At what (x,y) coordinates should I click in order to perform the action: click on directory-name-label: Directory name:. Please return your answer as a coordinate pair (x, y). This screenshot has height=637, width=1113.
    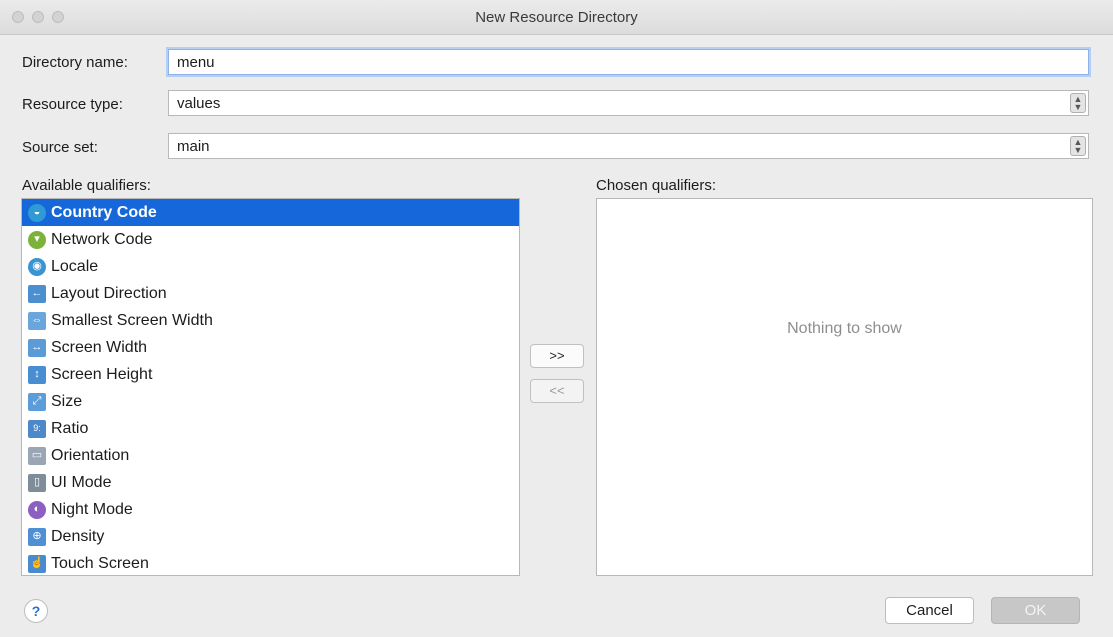
    Looking at the image, I should click on (75, 62).